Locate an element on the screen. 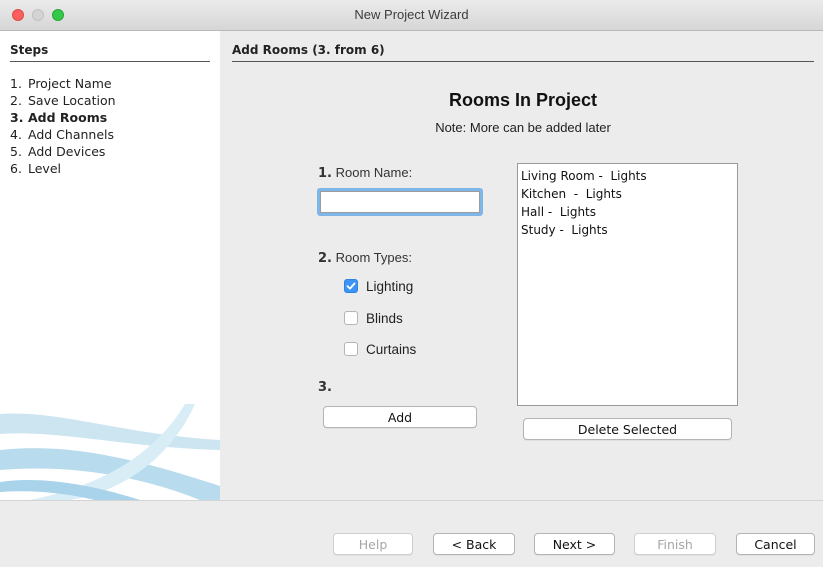  step-item: 5. Add Devices is located at coordinates (58, 151).